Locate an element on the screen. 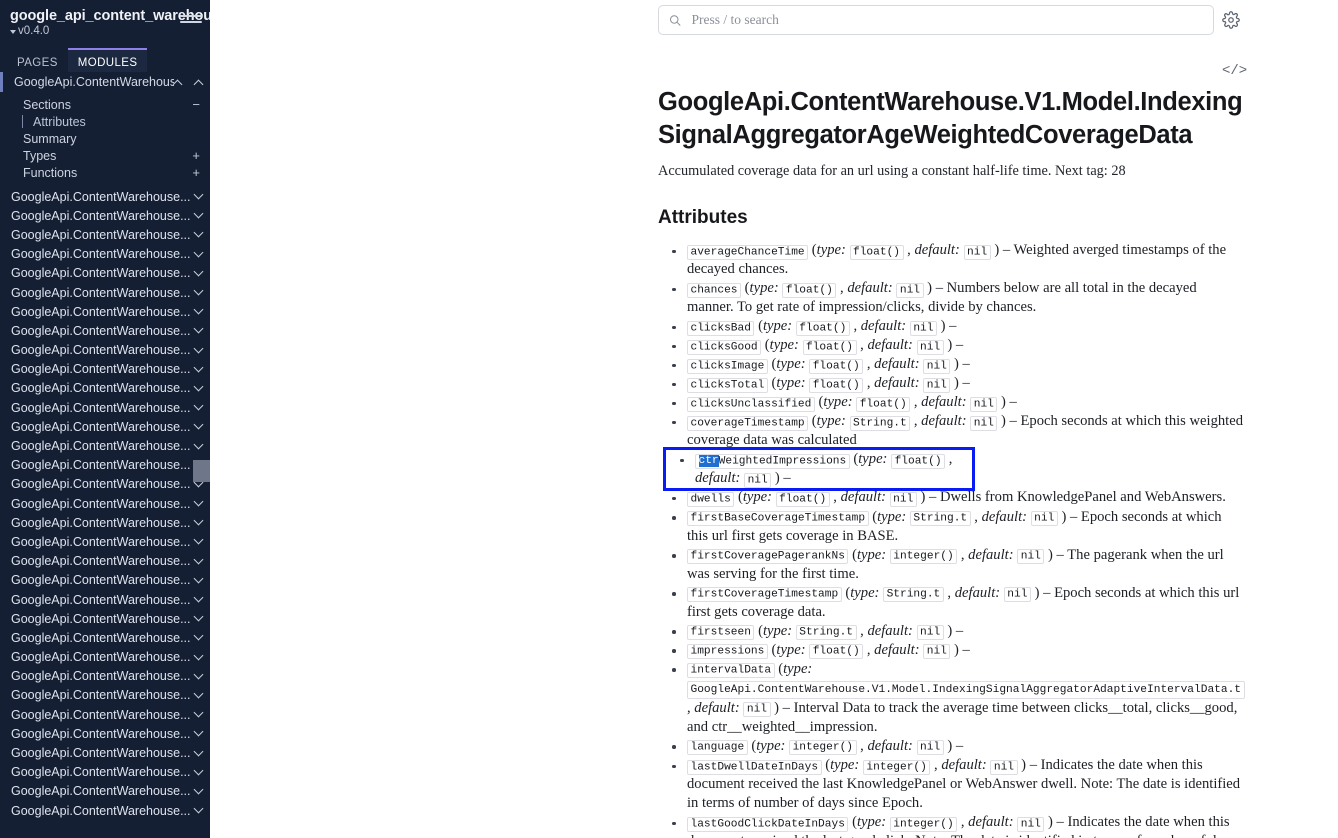 Image resolution: width=1338 pixels, height=838 pixels. expand-toggle-functions: + is located at coordinates (196, 172).